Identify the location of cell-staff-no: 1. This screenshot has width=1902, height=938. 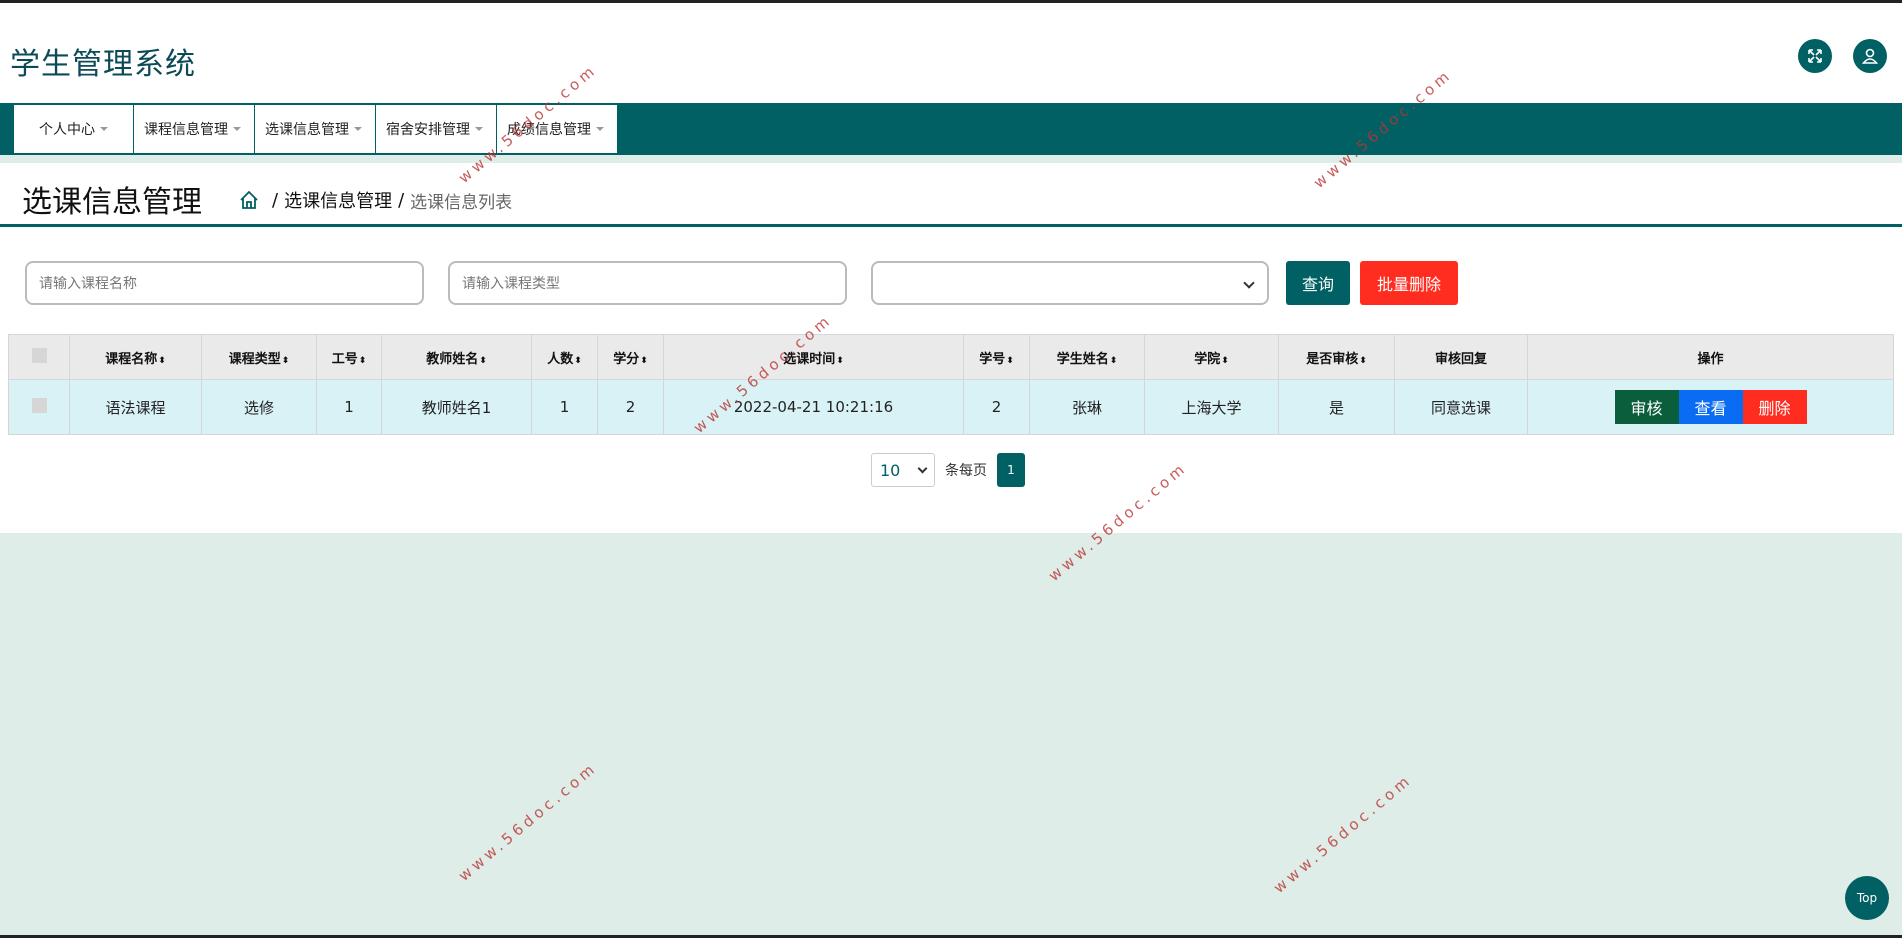
(349, 407).